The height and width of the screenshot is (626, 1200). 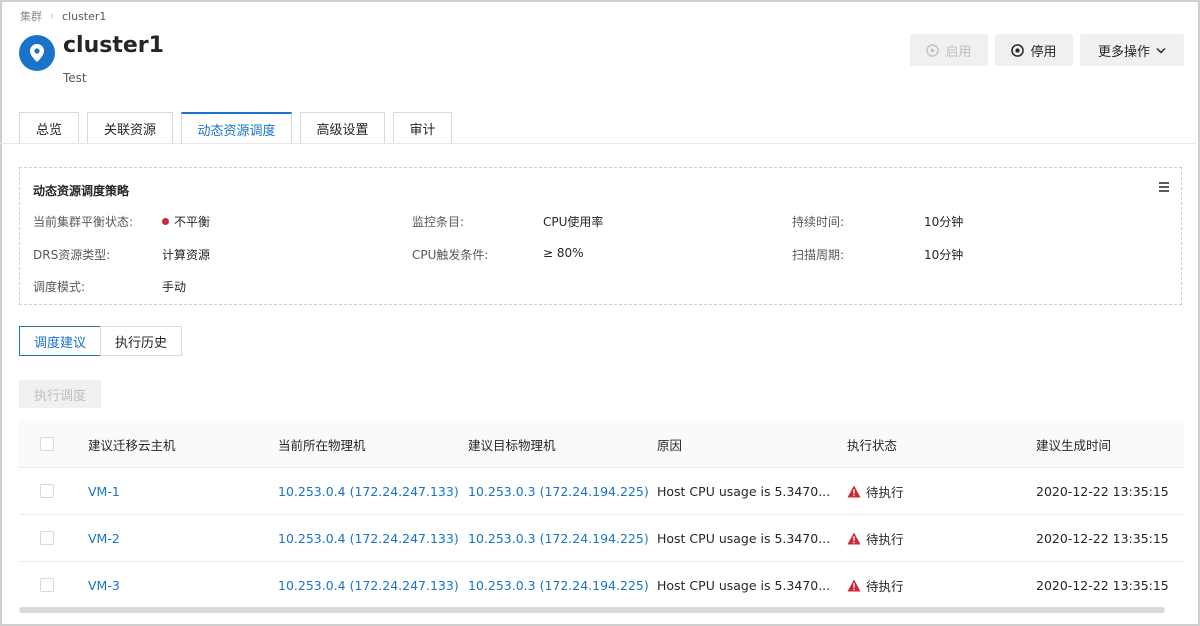 I want to click on scan-period-label: 扫描周期:, so click(x=818, y=255).